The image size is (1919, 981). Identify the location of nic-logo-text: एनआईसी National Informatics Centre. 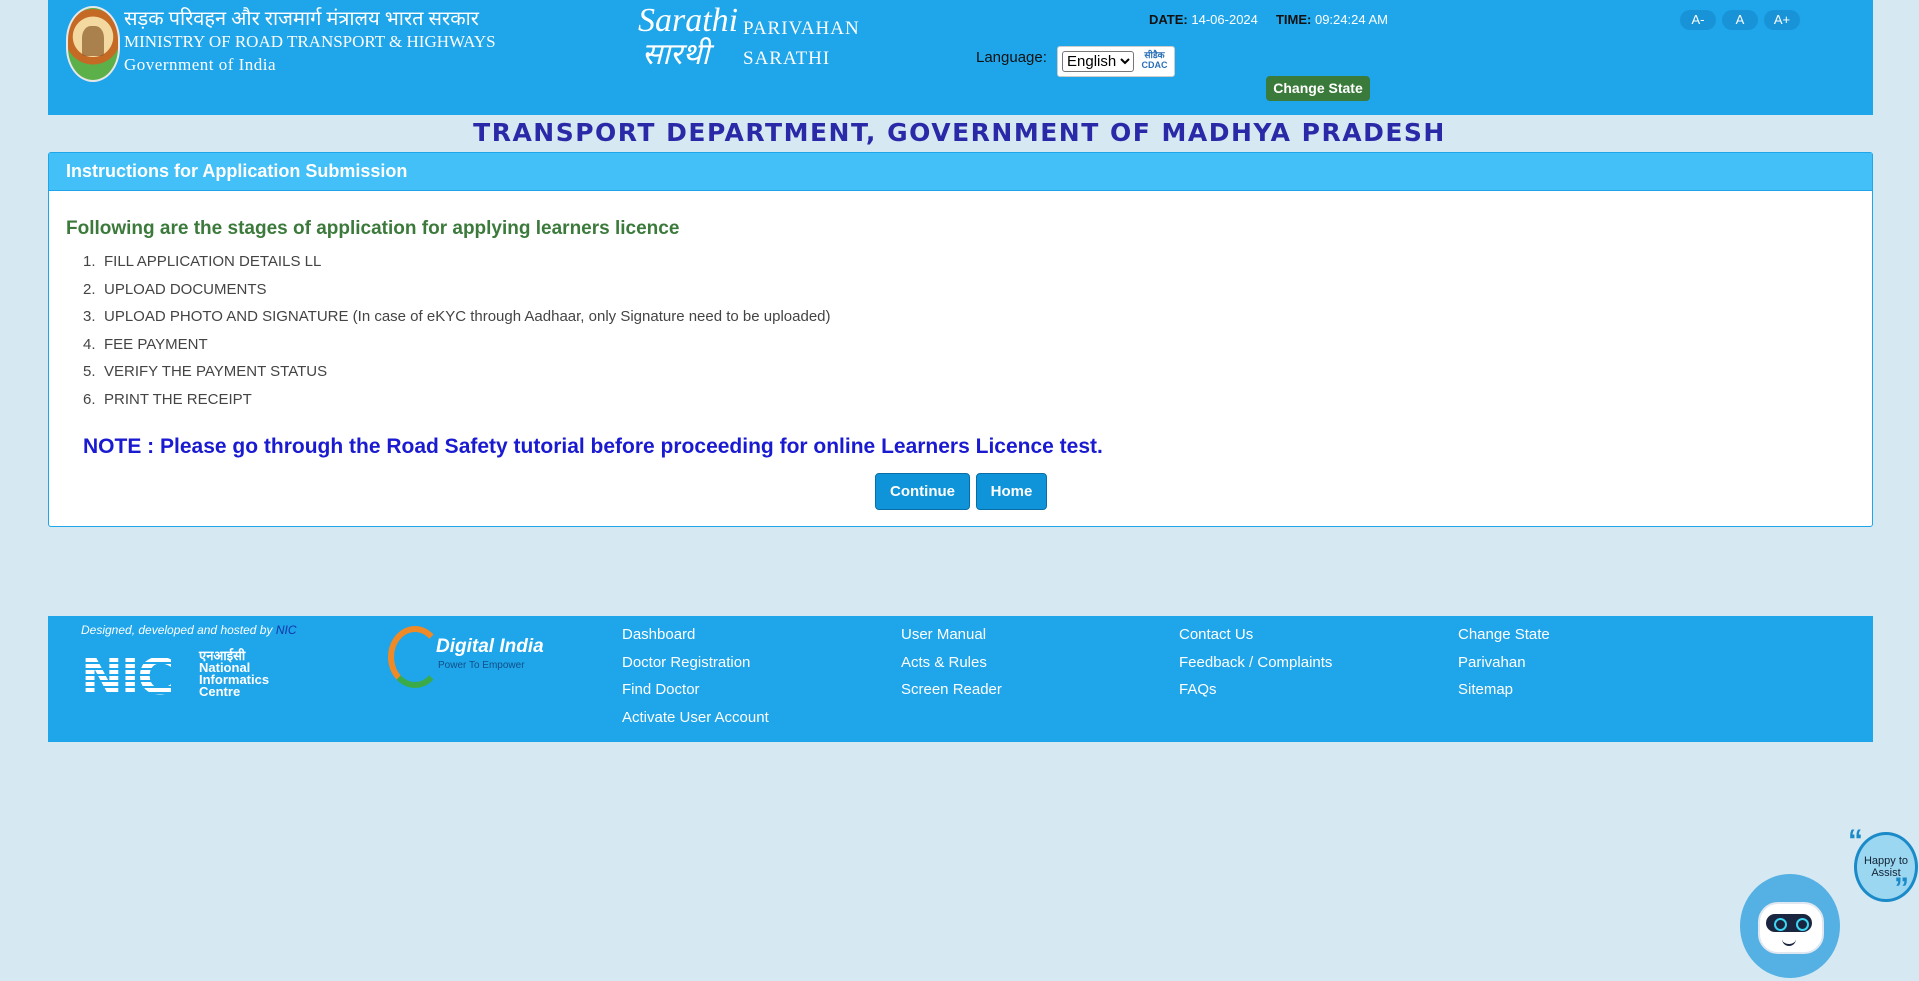
(234, 674).